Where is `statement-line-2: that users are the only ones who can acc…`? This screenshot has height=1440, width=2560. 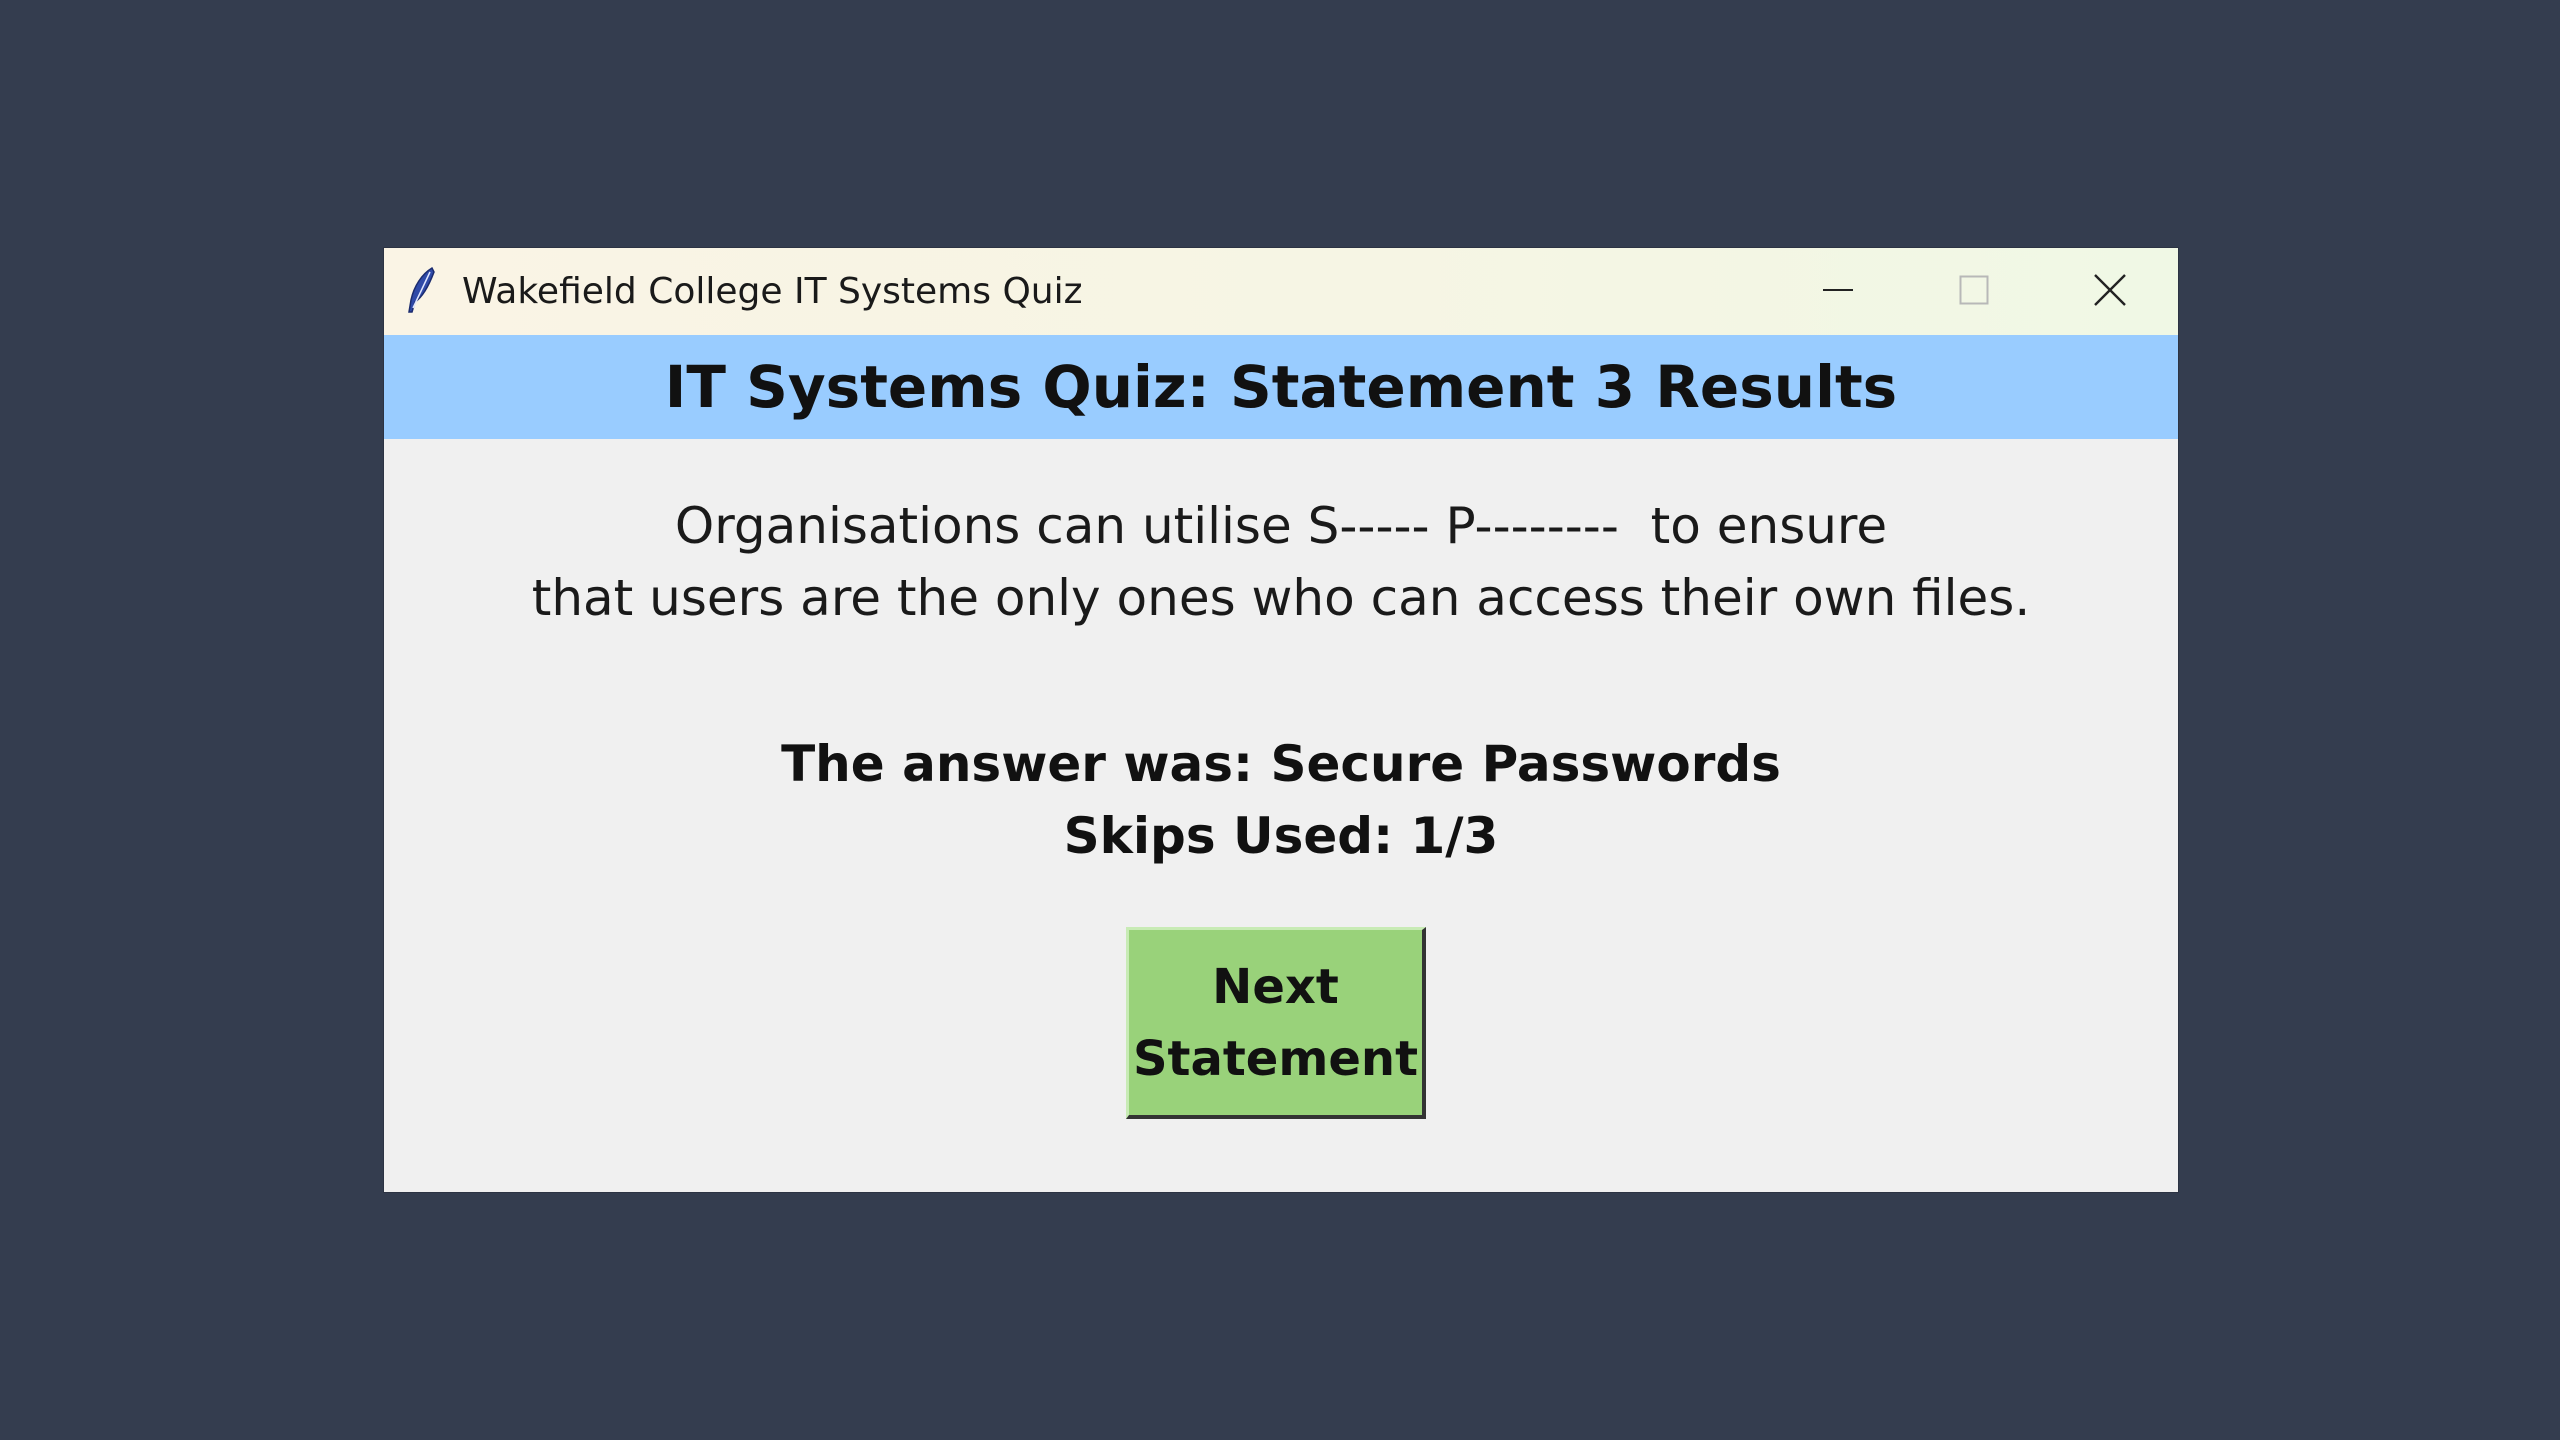 statement-line-2: that users are the only ones who can acc… is located at coordinates (1281, 598).